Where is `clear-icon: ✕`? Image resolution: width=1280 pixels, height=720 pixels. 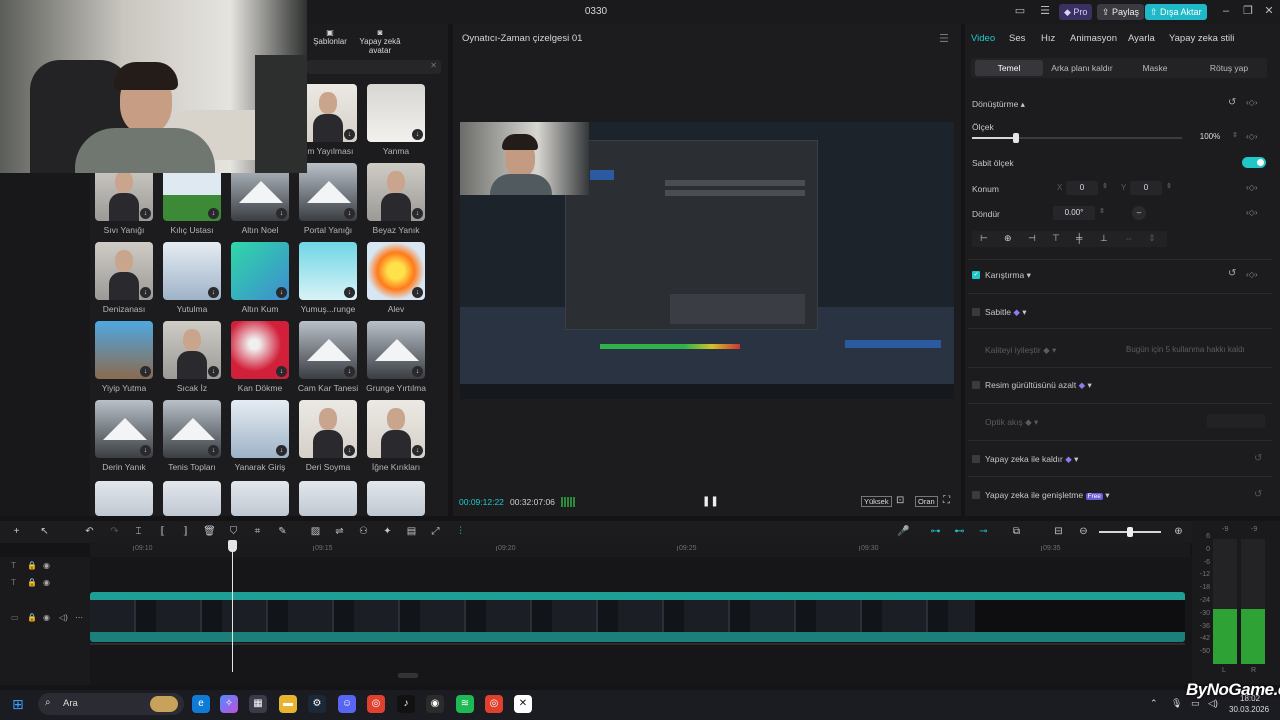 clear-icon: ✕ is located at coordinates (433, 65).